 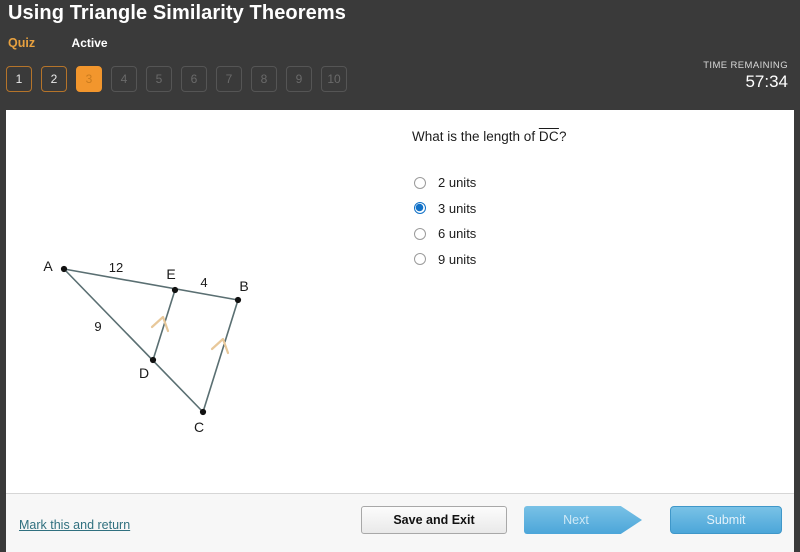 I want to click on question-prompt: What is the length of DC?, so click(x=489, y=136).